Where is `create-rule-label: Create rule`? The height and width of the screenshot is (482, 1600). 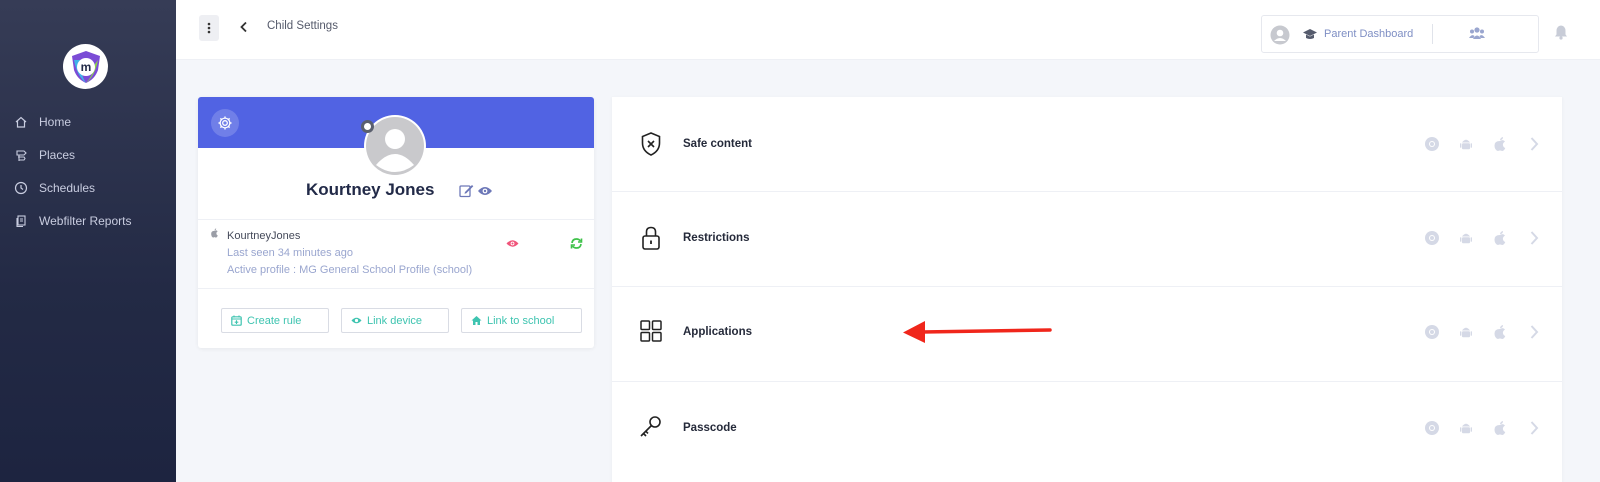 create-rule-label: Create rule is located at coordinates (274, 320).